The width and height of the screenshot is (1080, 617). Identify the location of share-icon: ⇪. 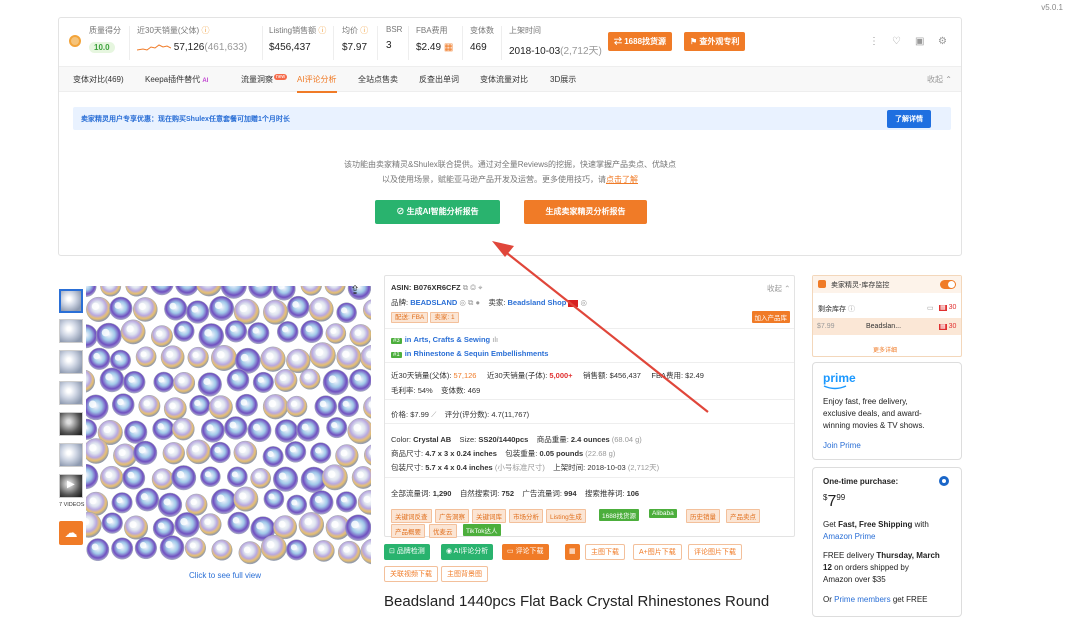
(355, 290).